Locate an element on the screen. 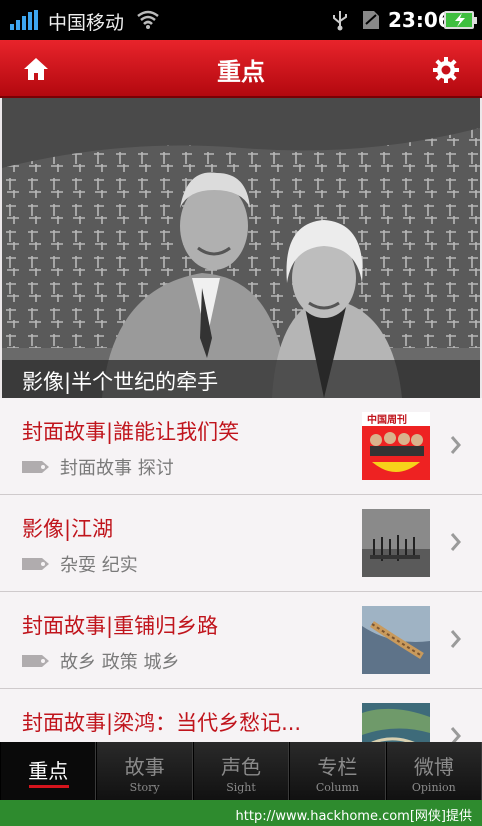 This screenshot has width=482, height=826. tab-label: 故事 is located at coordinates (144, 767).